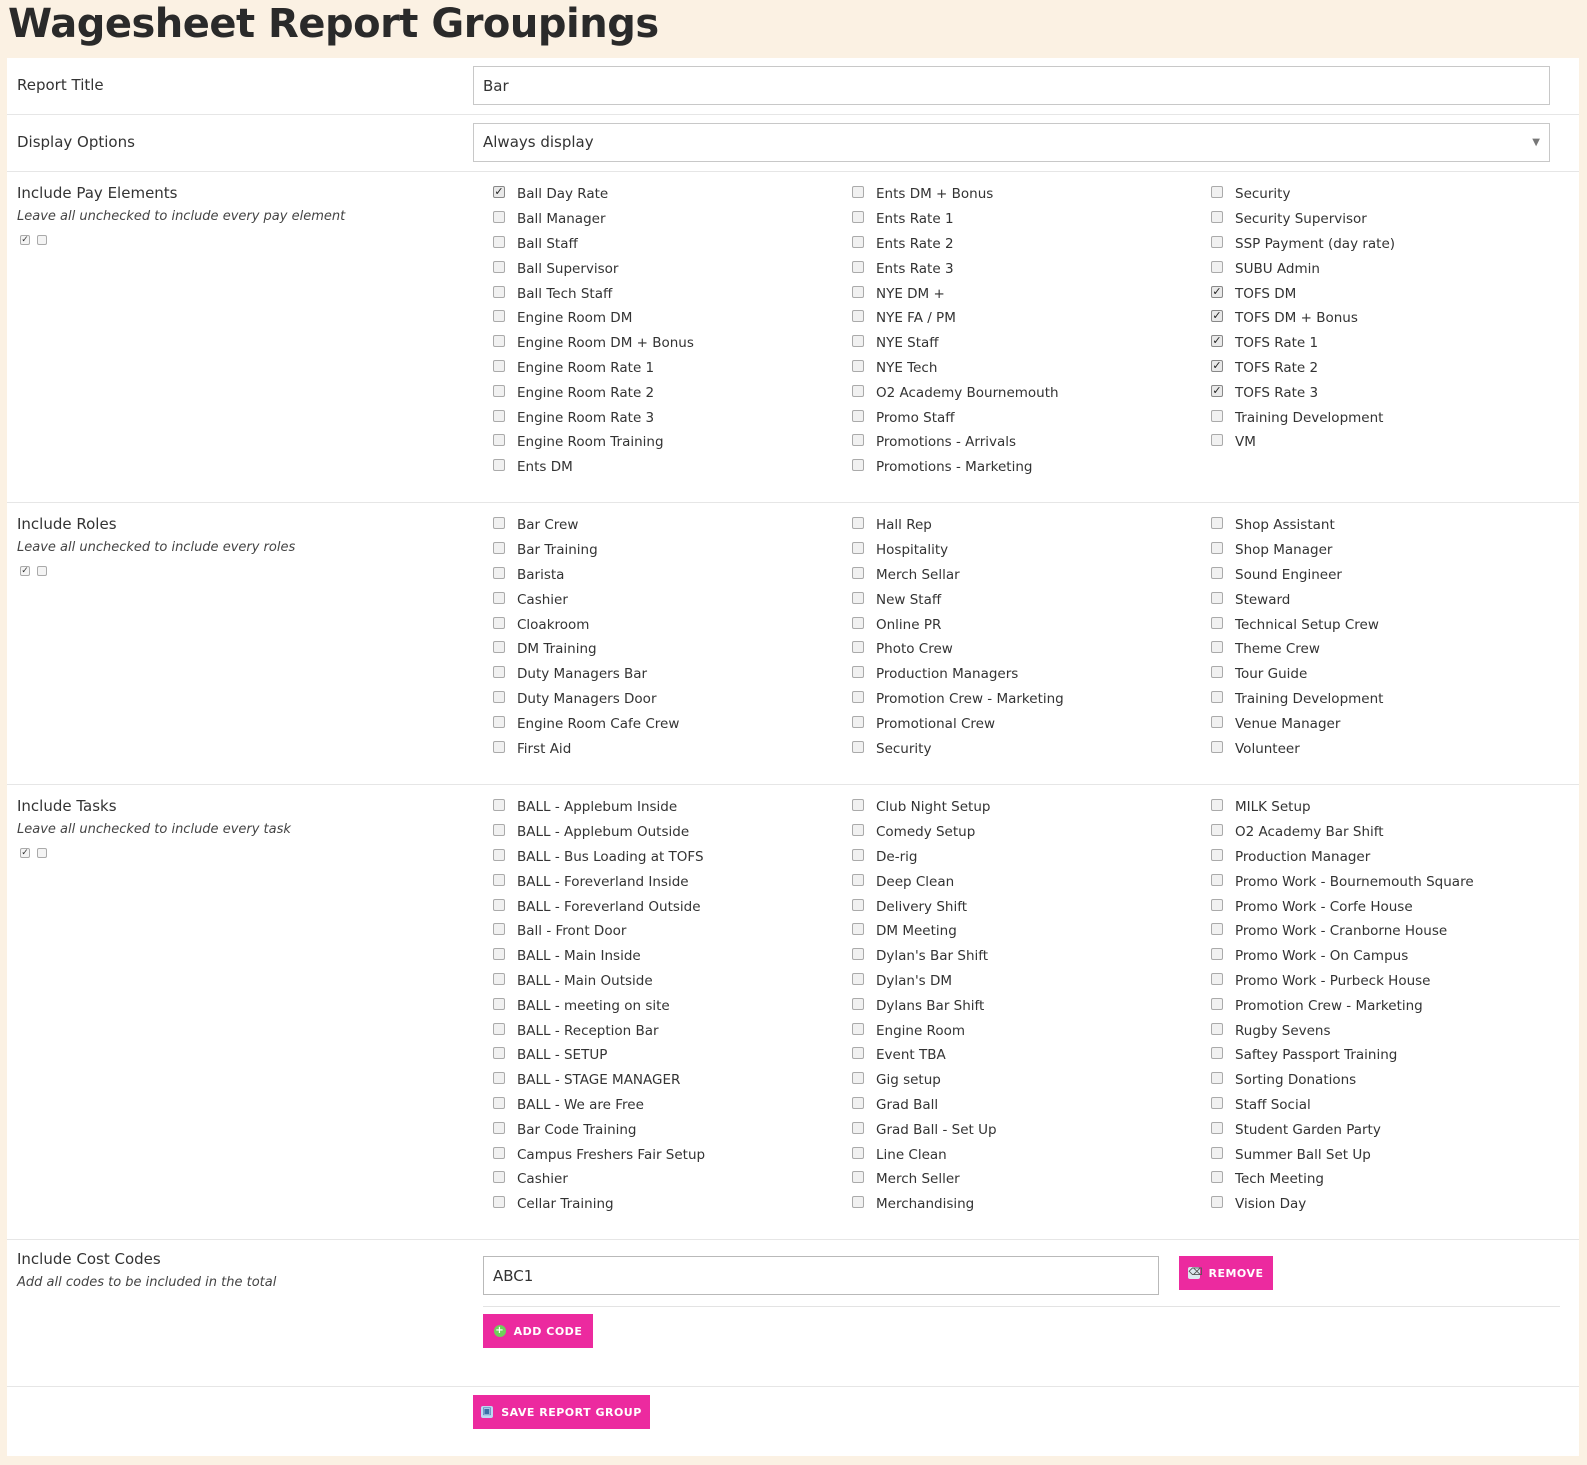 The height and width of the screenshot is (1465, 1587). Describe the element at coordinates (1028, 699) in the screenshot. I see `checkbox-option: Promotion Crew - Marketing` at that location.